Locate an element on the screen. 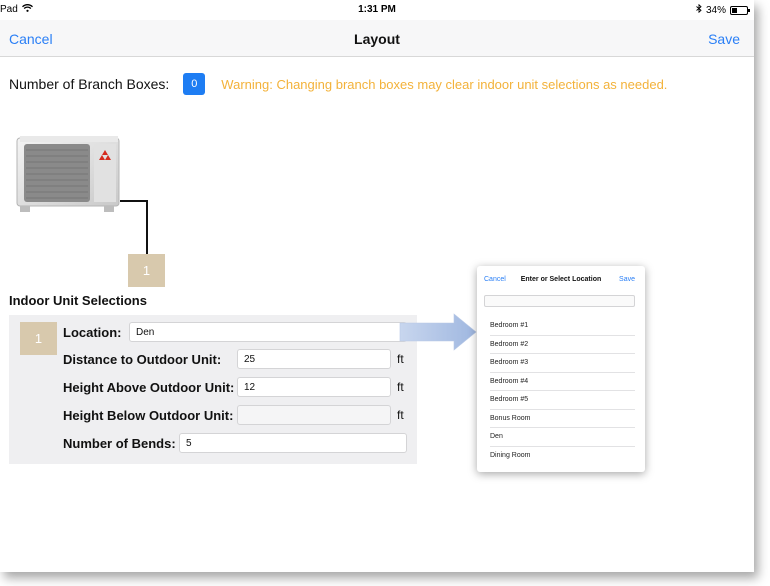 The image size is (770, 586). location-item-dining-room: Dining Room is located at coordinates (562, 456).